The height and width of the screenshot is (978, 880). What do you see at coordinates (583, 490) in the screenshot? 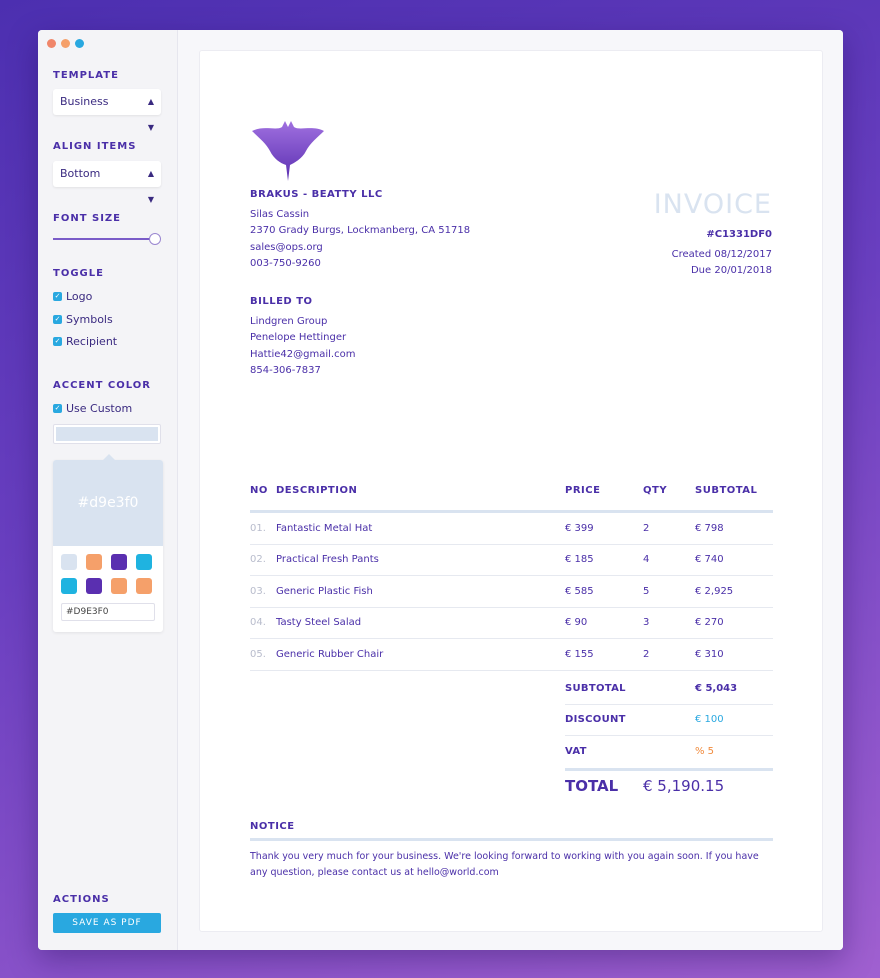
I see `column-header-price: PRICE` at bounding box center [583, 490].